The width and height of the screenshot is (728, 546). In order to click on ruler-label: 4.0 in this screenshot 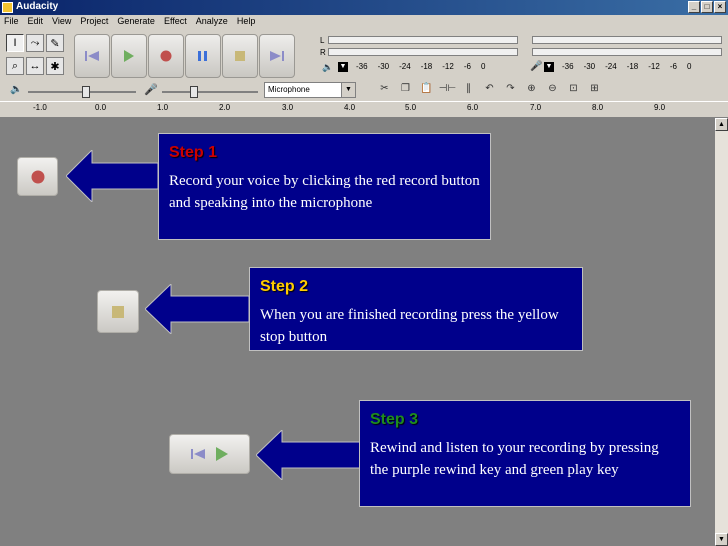, I will do `click(350, 107)`.